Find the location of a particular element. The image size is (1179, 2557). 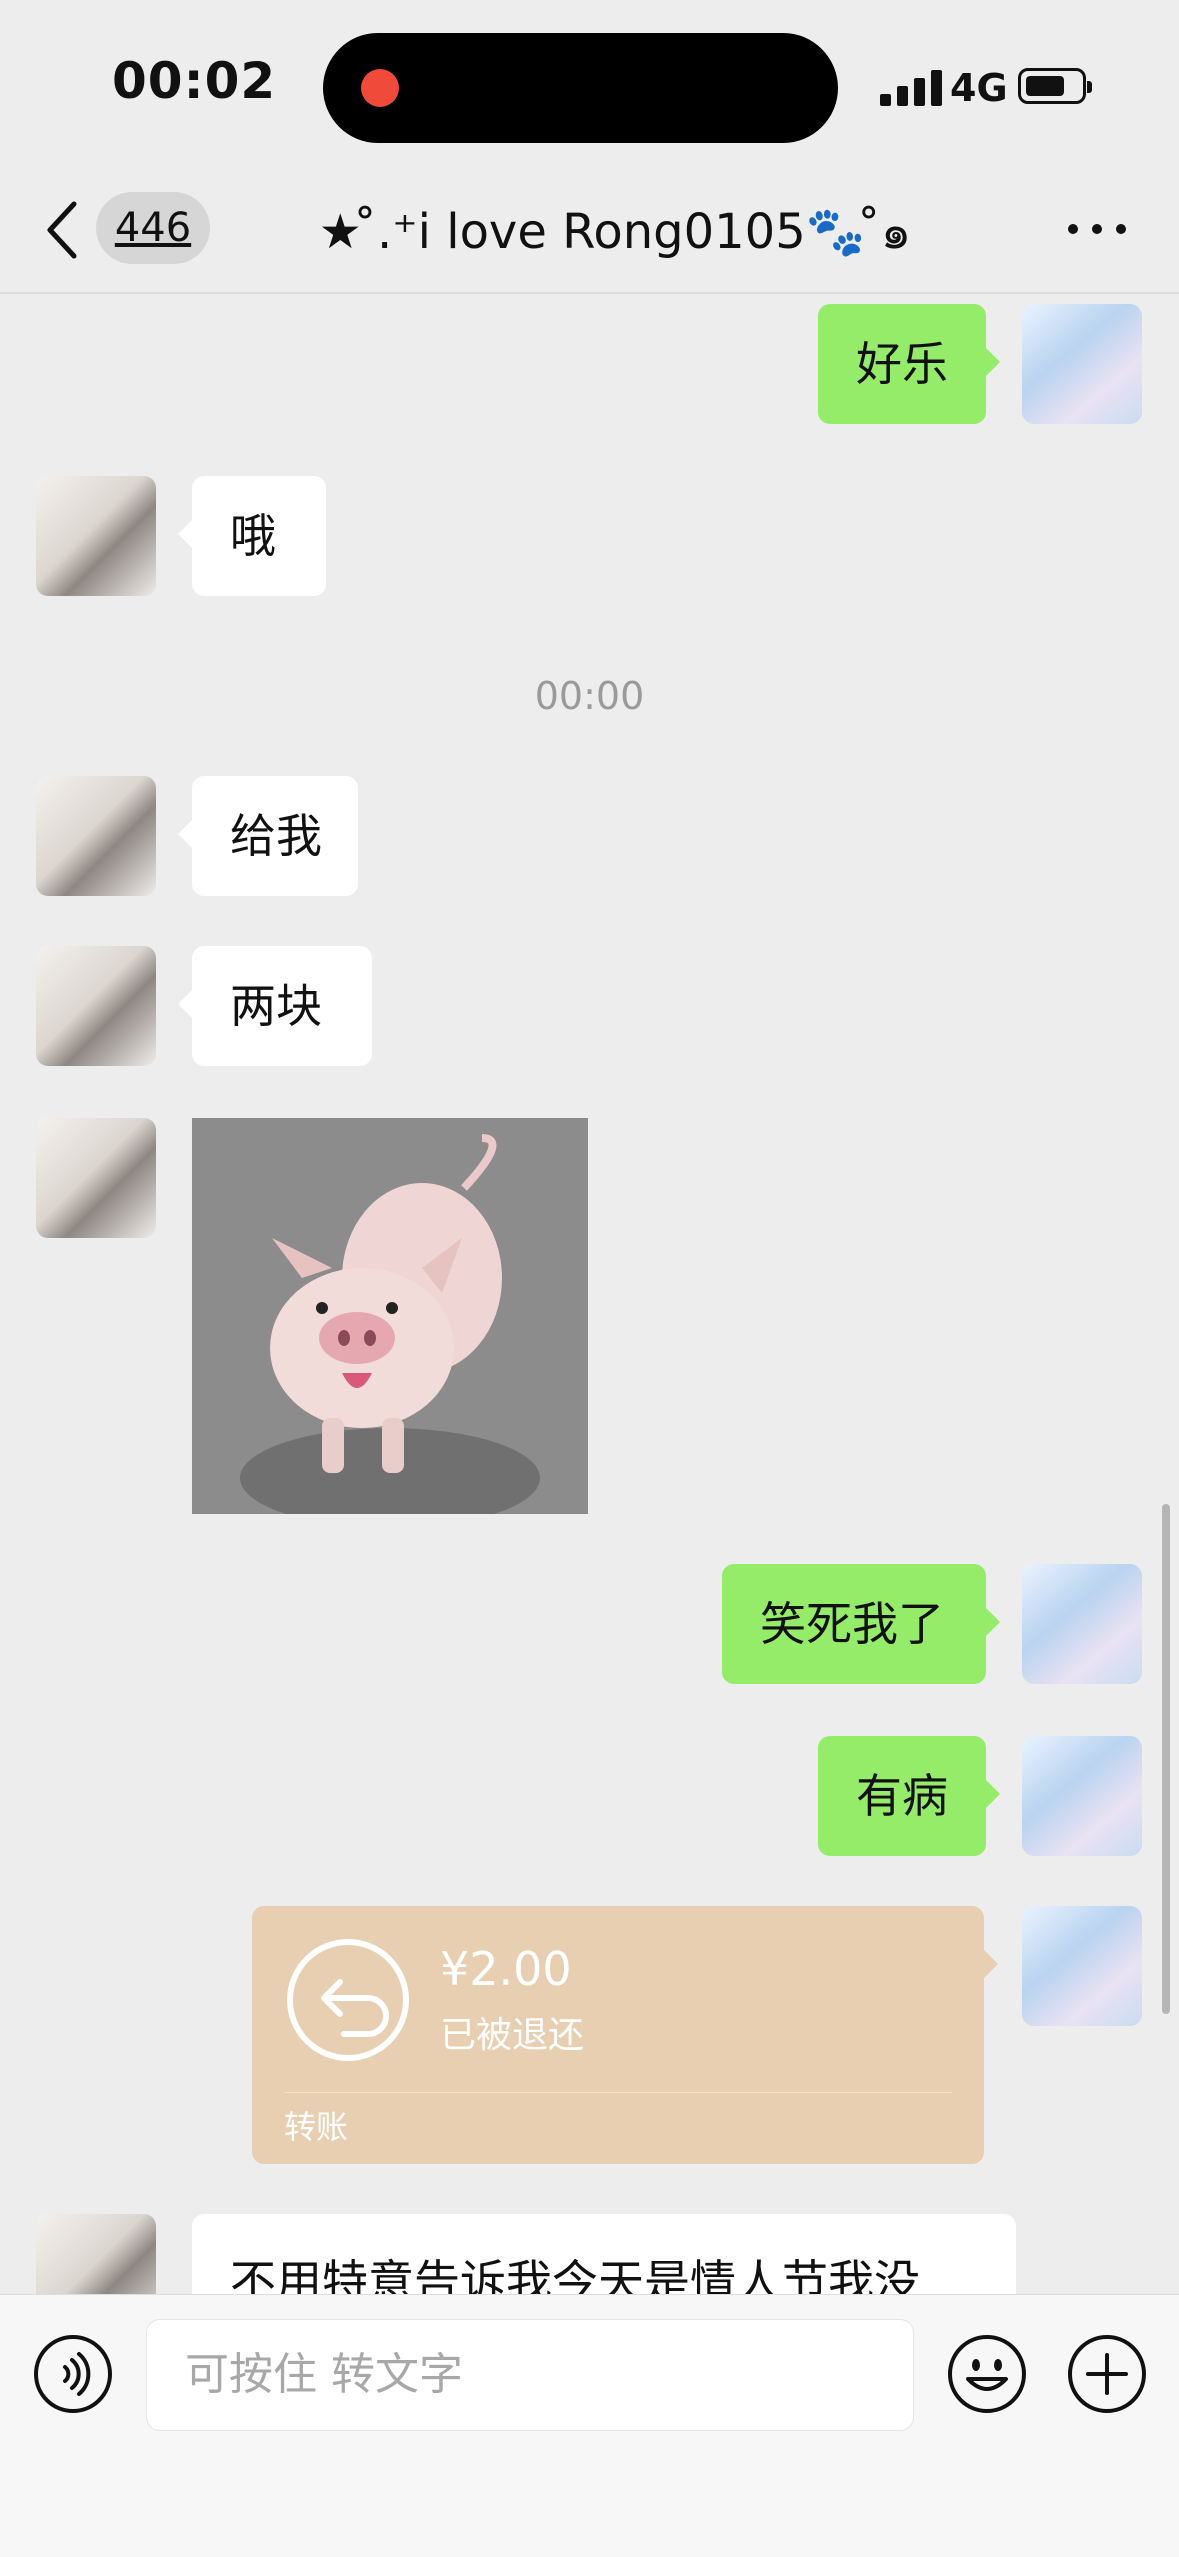

scrollbar is located at coordinates (1166, 1759).